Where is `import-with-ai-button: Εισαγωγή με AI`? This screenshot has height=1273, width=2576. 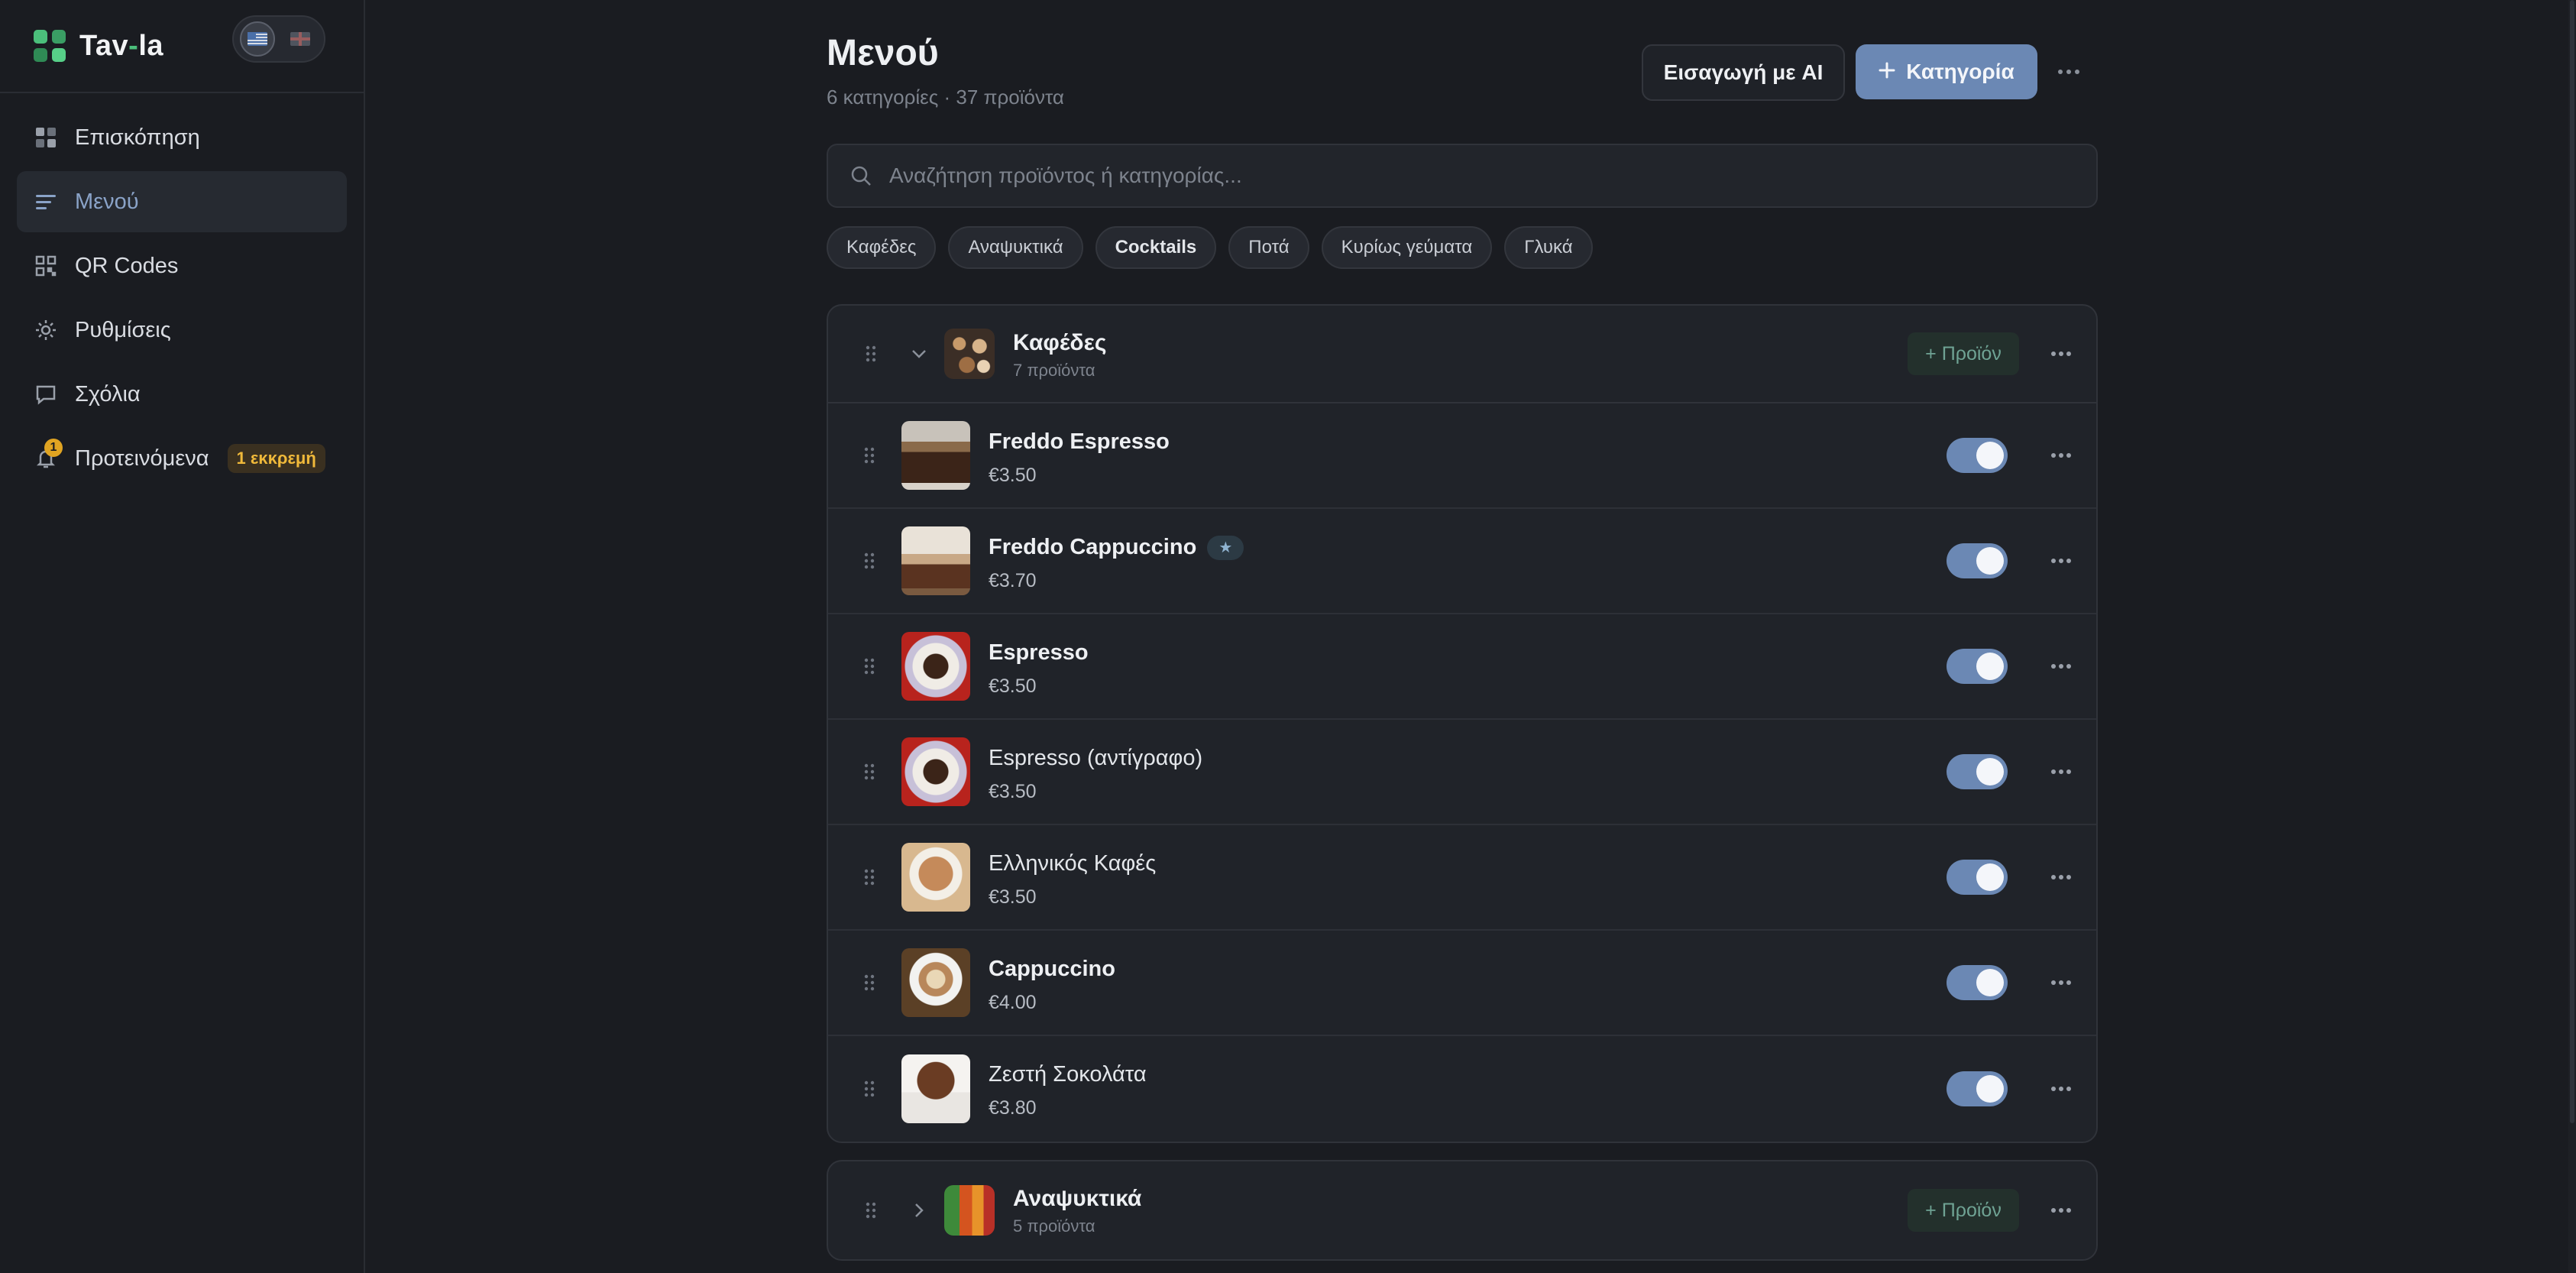 import-with-ai-button: Εισαγωγή με AI is located at coordinates (1743, 73).